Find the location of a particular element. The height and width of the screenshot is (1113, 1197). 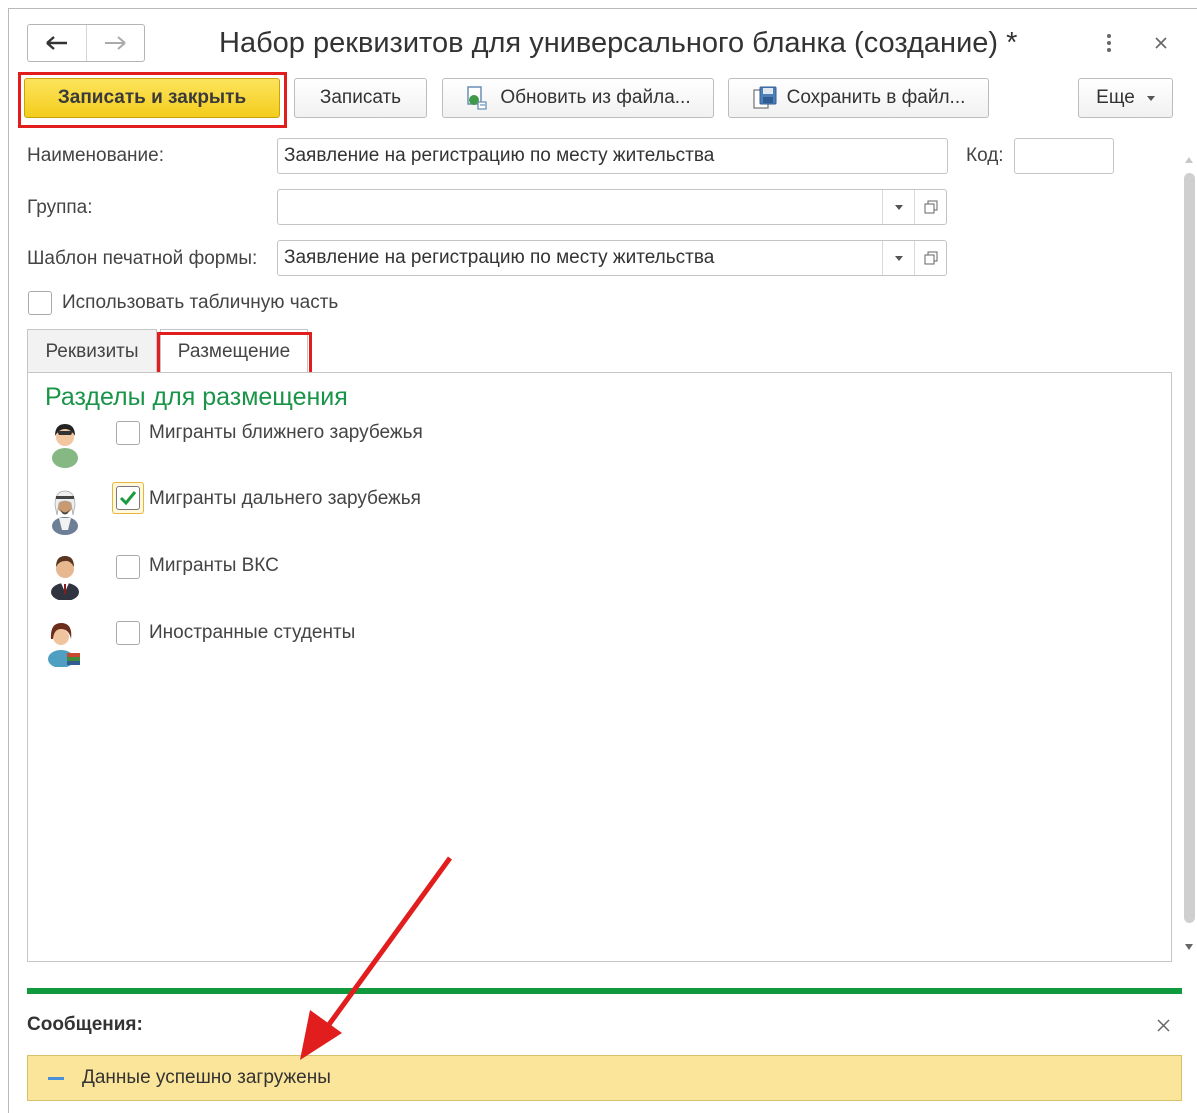

template-dropdown-button is located at coordinates (898, 258).